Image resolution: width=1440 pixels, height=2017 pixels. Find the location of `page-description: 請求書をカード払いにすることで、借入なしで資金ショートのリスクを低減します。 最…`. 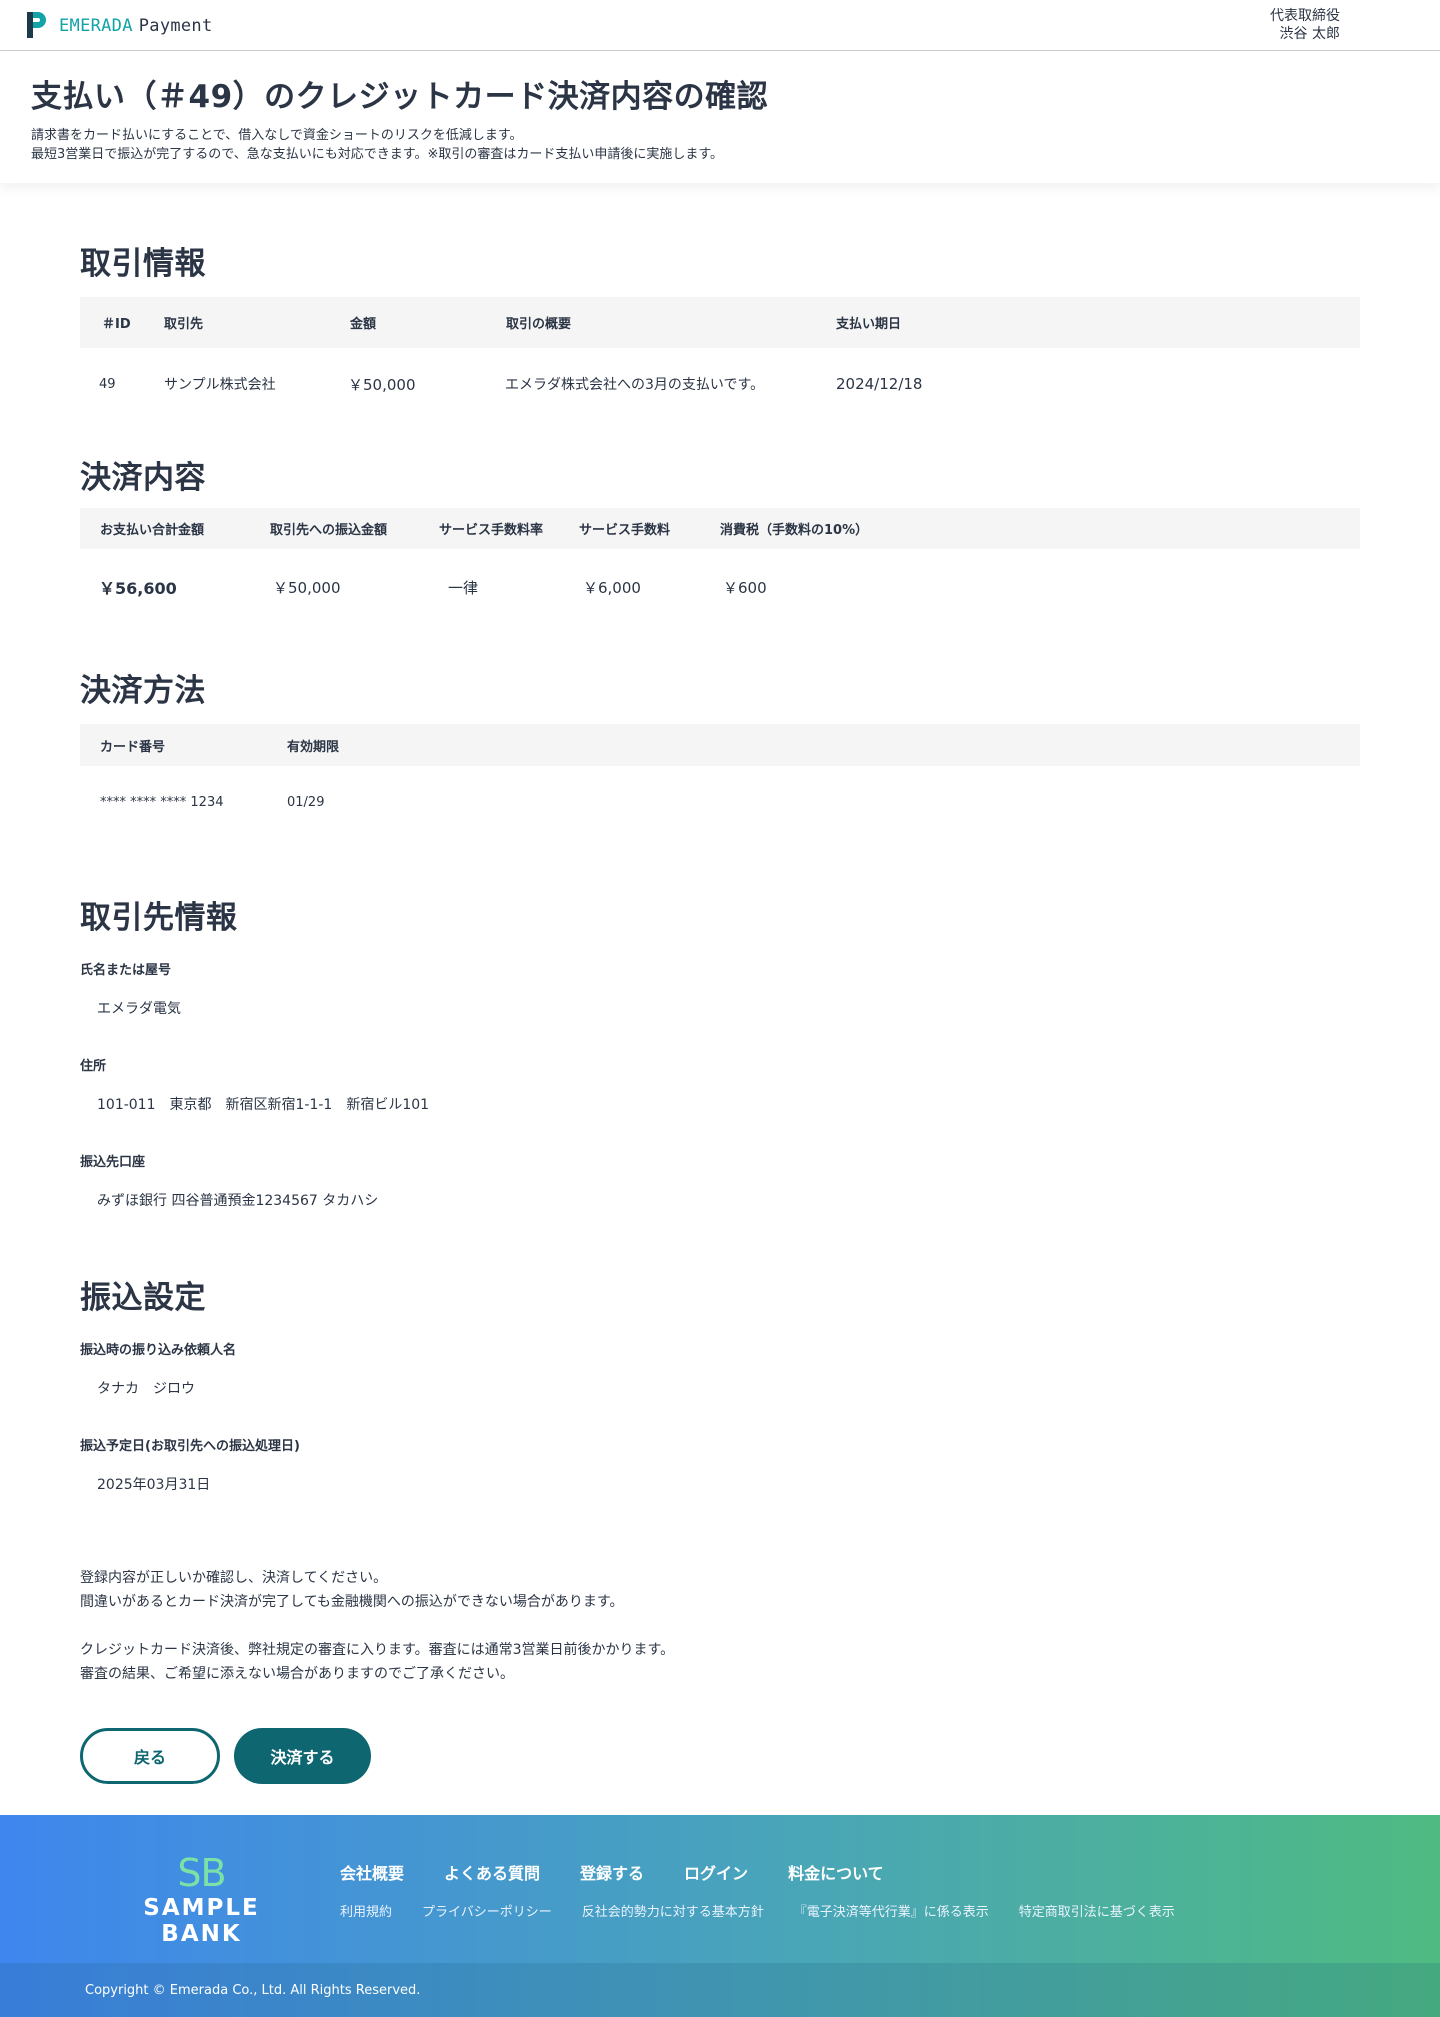

page-description: 請求書をカード払いにすることで、借入なしで資金ショートのリスクを低減します。 最… is located at coordinates (720, 145).